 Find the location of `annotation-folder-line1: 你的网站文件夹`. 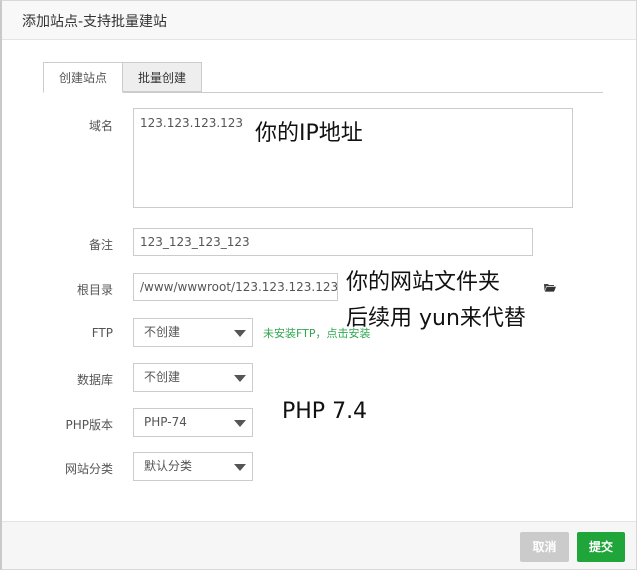

annotation-folder-line1: 你的网站文件夹 is located at coordinates (423, 282).